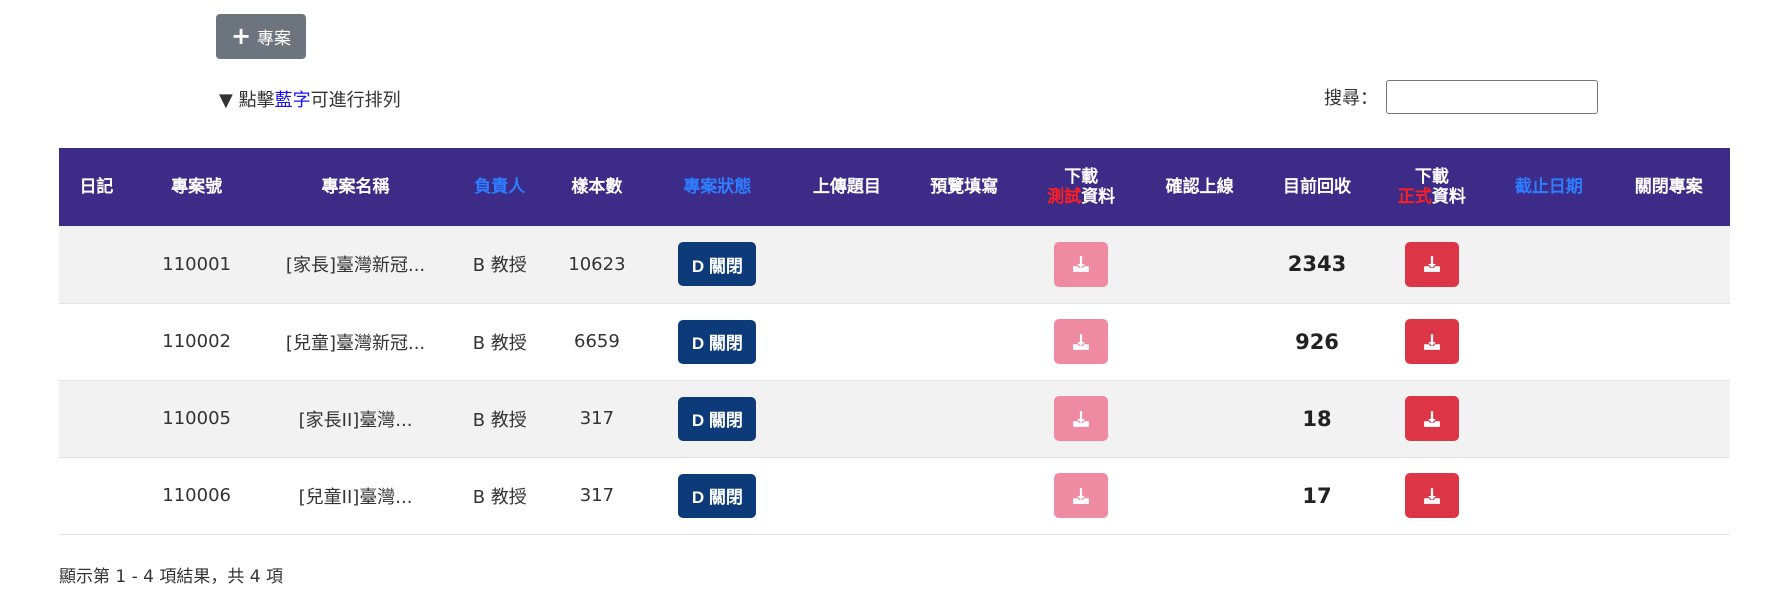  What do you see at coordinates (1317, 418) in the screenshot?
I see `returns-cell: 18` at bounding box center [1317, 418].